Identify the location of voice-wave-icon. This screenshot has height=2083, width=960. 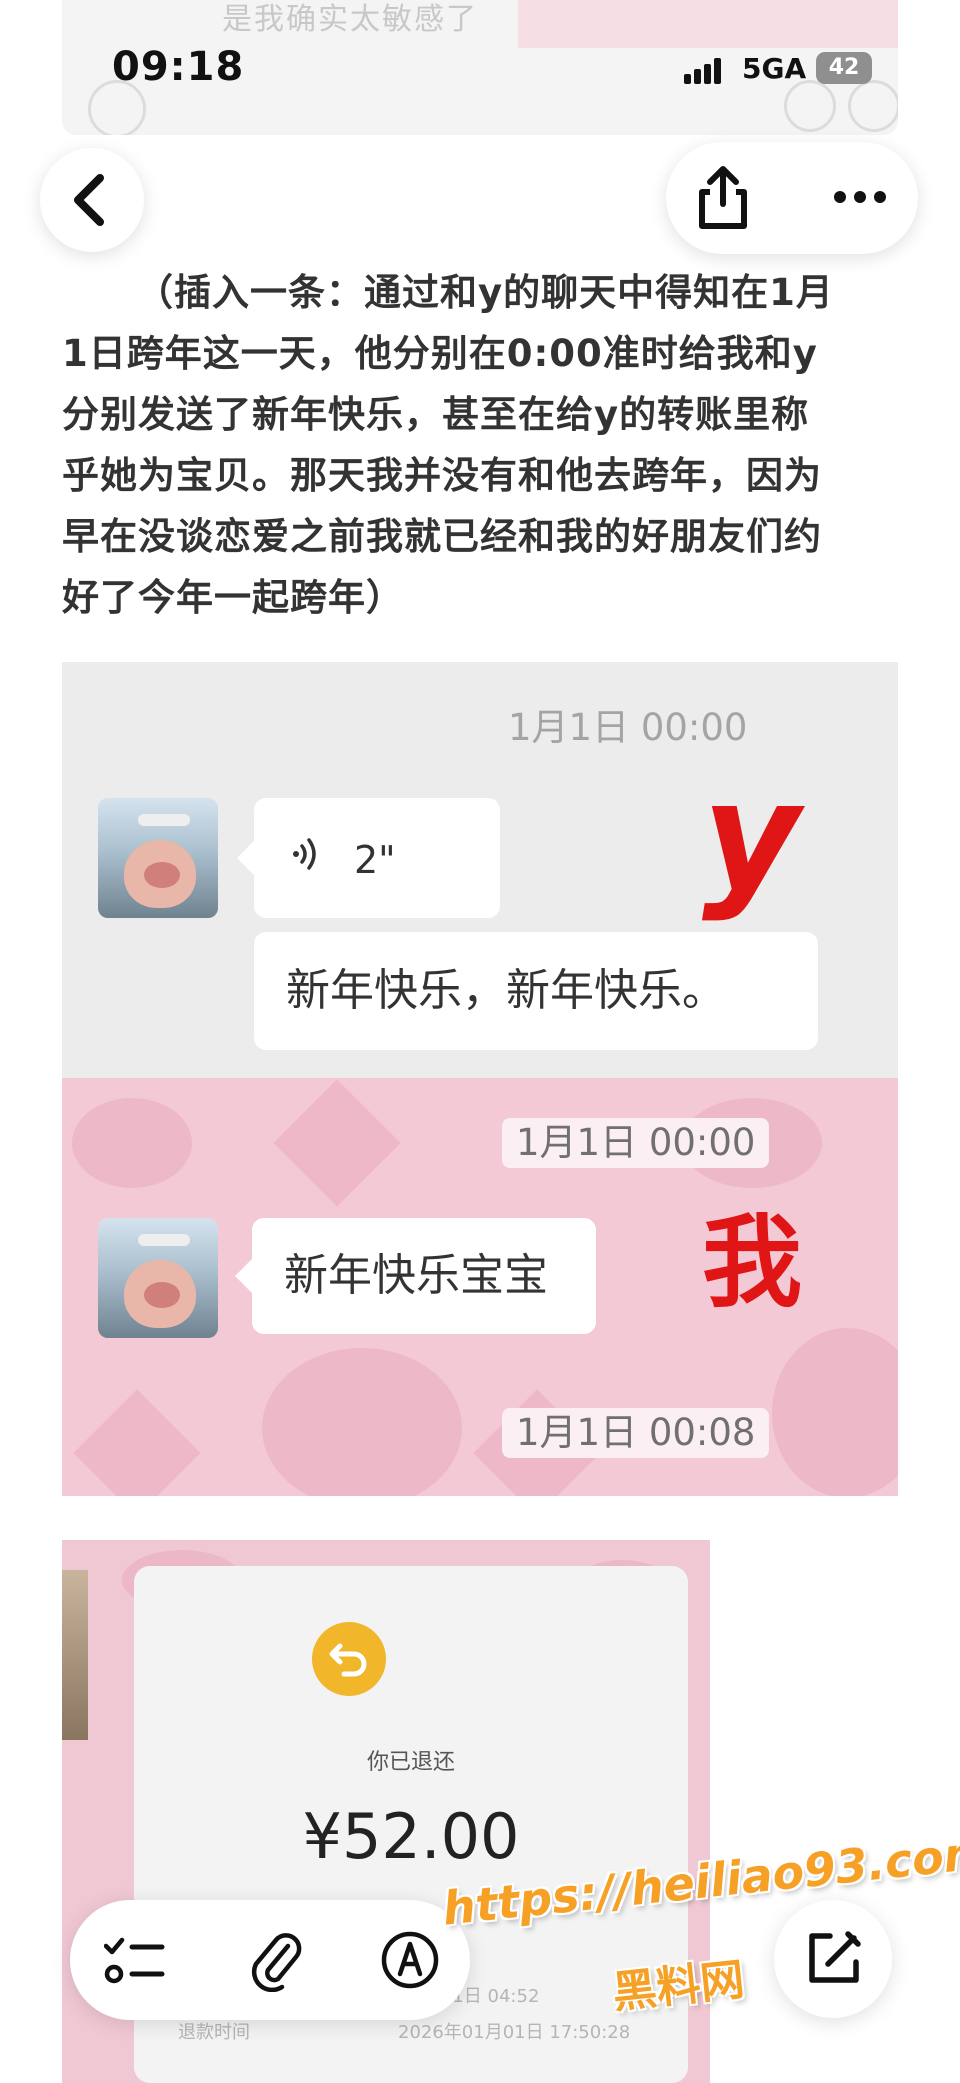
(306, 860).